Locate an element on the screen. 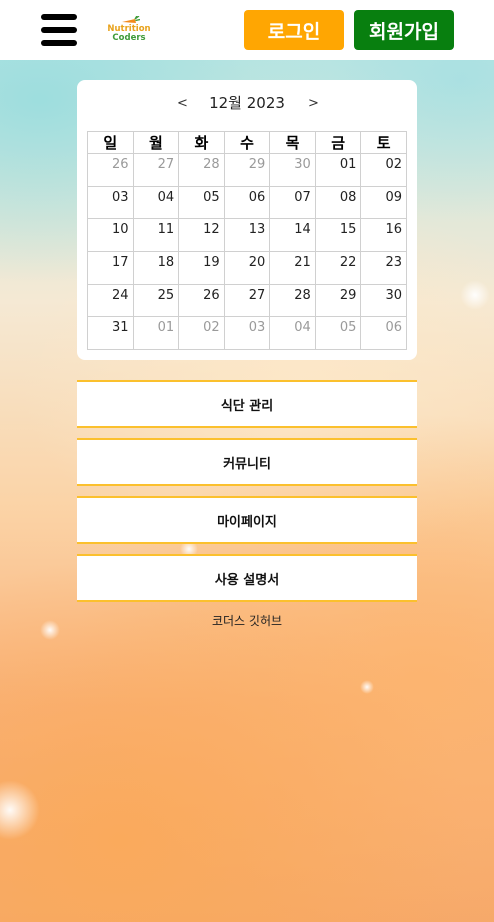 The height and width of the screenshot is (922, 494). calendar-day-cell: 22 is located at coordinates (338, 268).